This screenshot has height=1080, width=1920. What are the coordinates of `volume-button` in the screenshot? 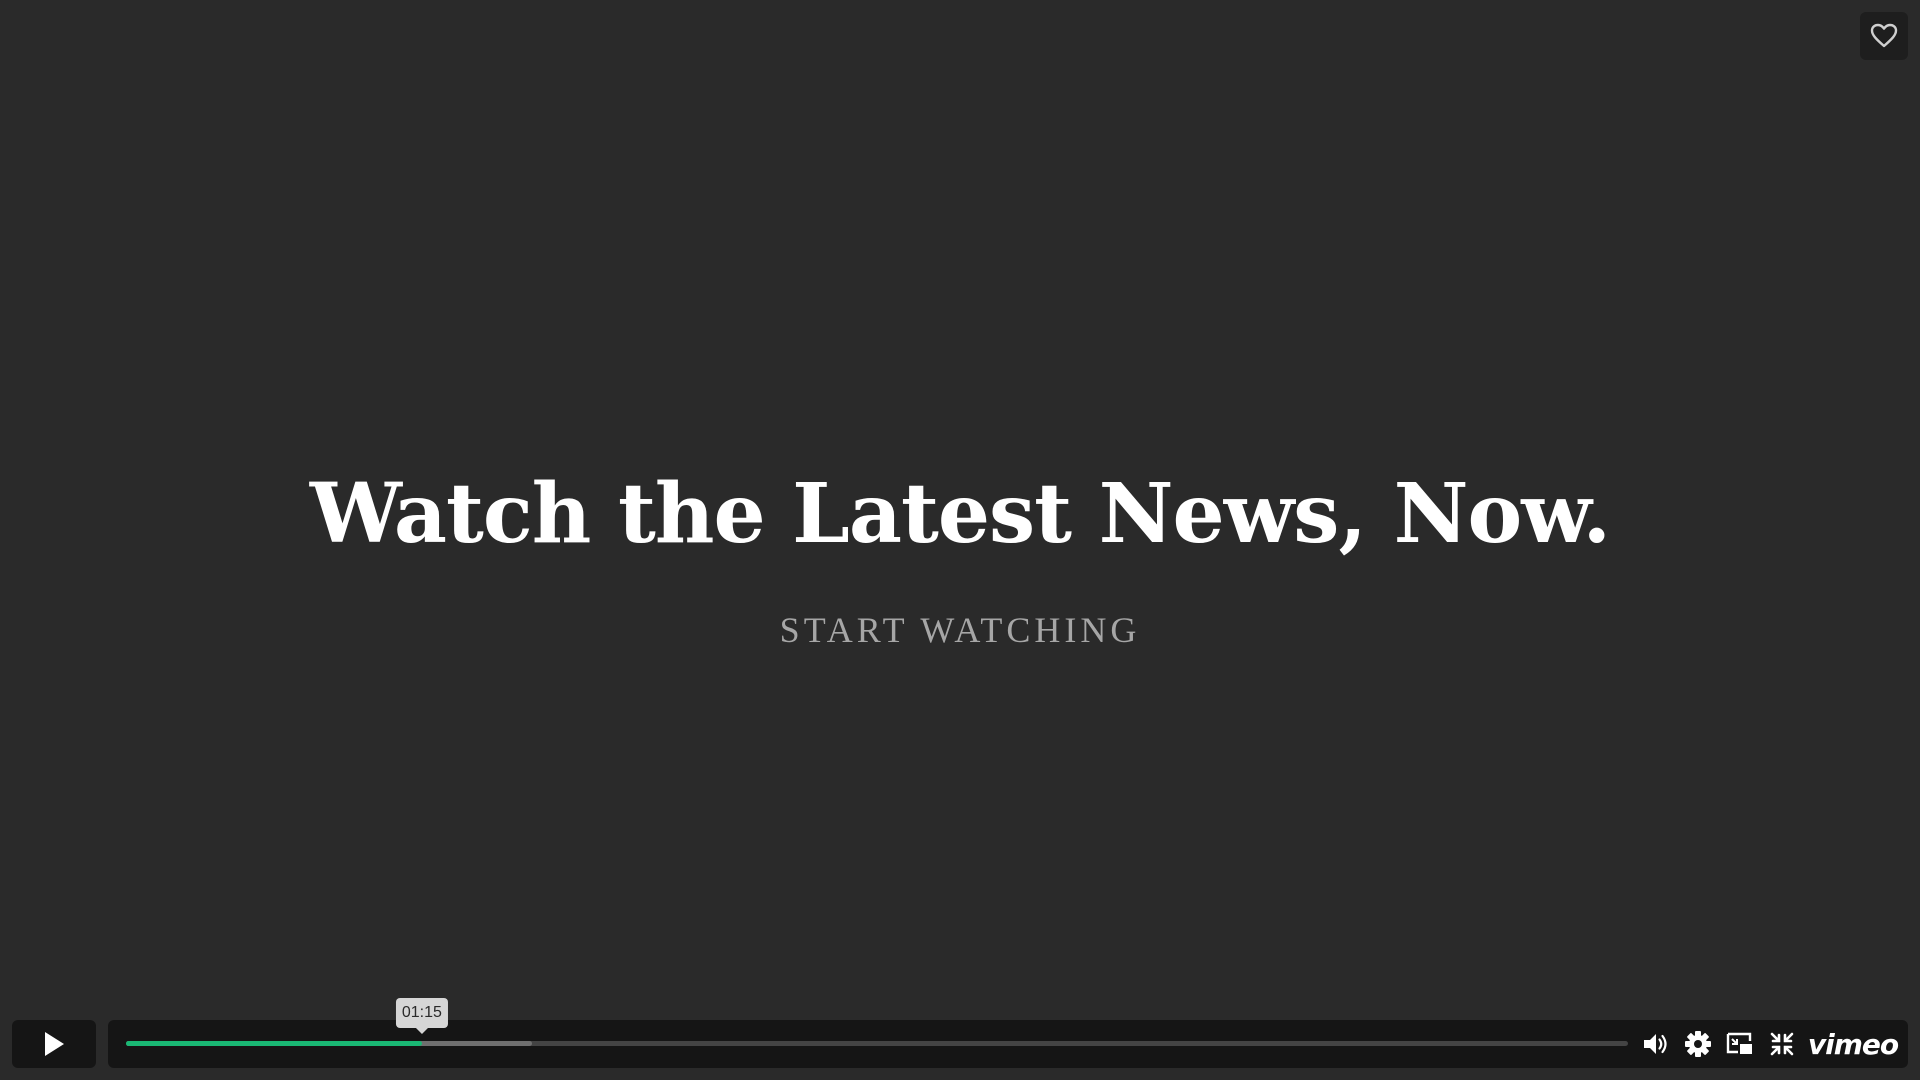 It's located at (1656, 1044).